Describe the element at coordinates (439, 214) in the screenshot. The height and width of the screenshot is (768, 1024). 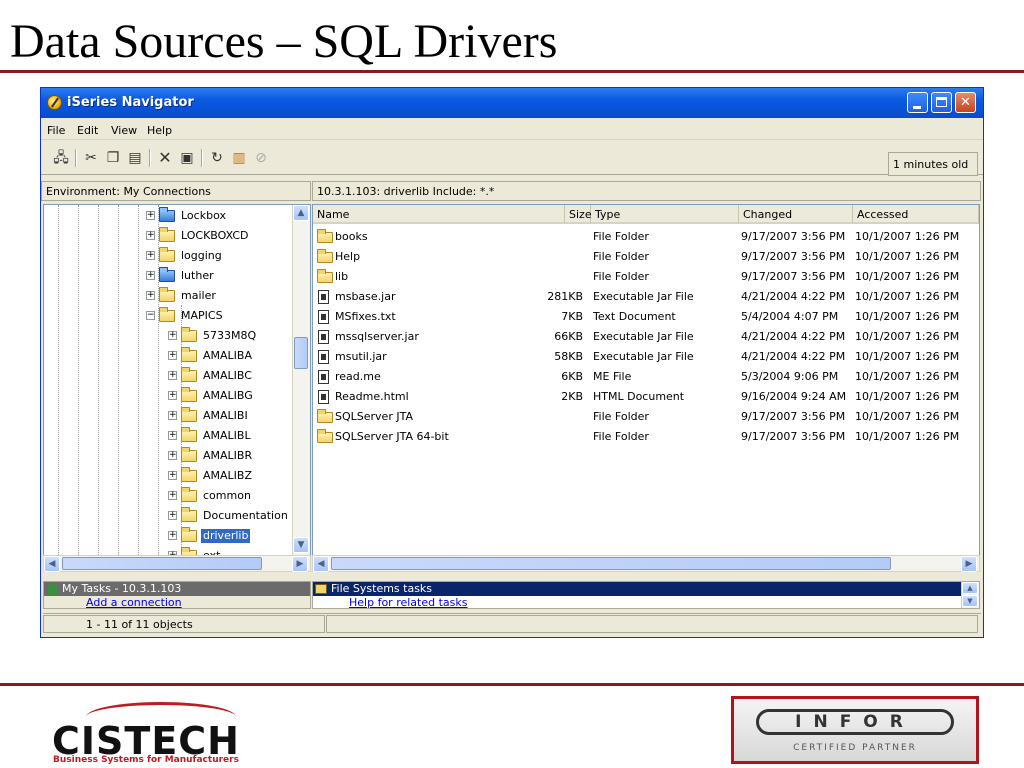
I see `column-header-name: Name` at that location.